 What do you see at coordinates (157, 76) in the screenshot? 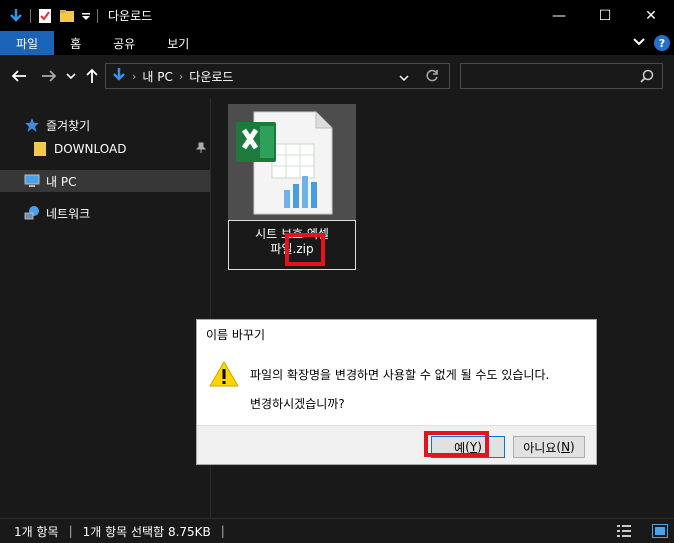
I see `breadcrumb-this-pc: 내 PC` at bounding box center [157, 76].